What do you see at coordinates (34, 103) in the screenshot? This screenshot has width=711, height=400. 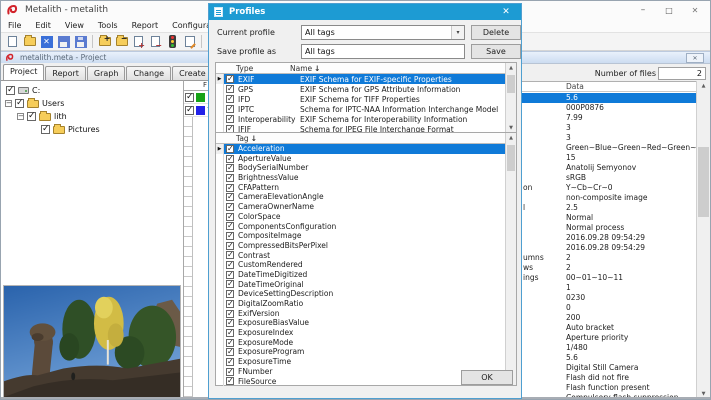 I see `tree-item-users: Users` at bounding box center [34, 103].